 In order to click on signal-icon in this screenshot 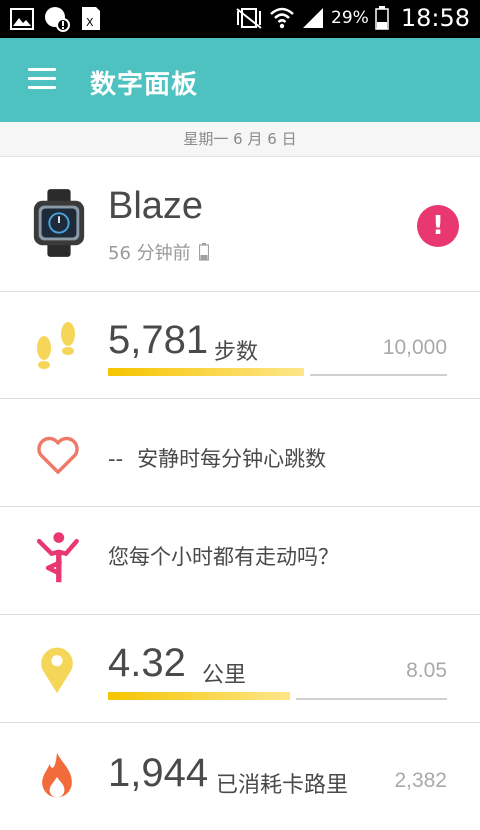, I will do `click(313, 18)`.